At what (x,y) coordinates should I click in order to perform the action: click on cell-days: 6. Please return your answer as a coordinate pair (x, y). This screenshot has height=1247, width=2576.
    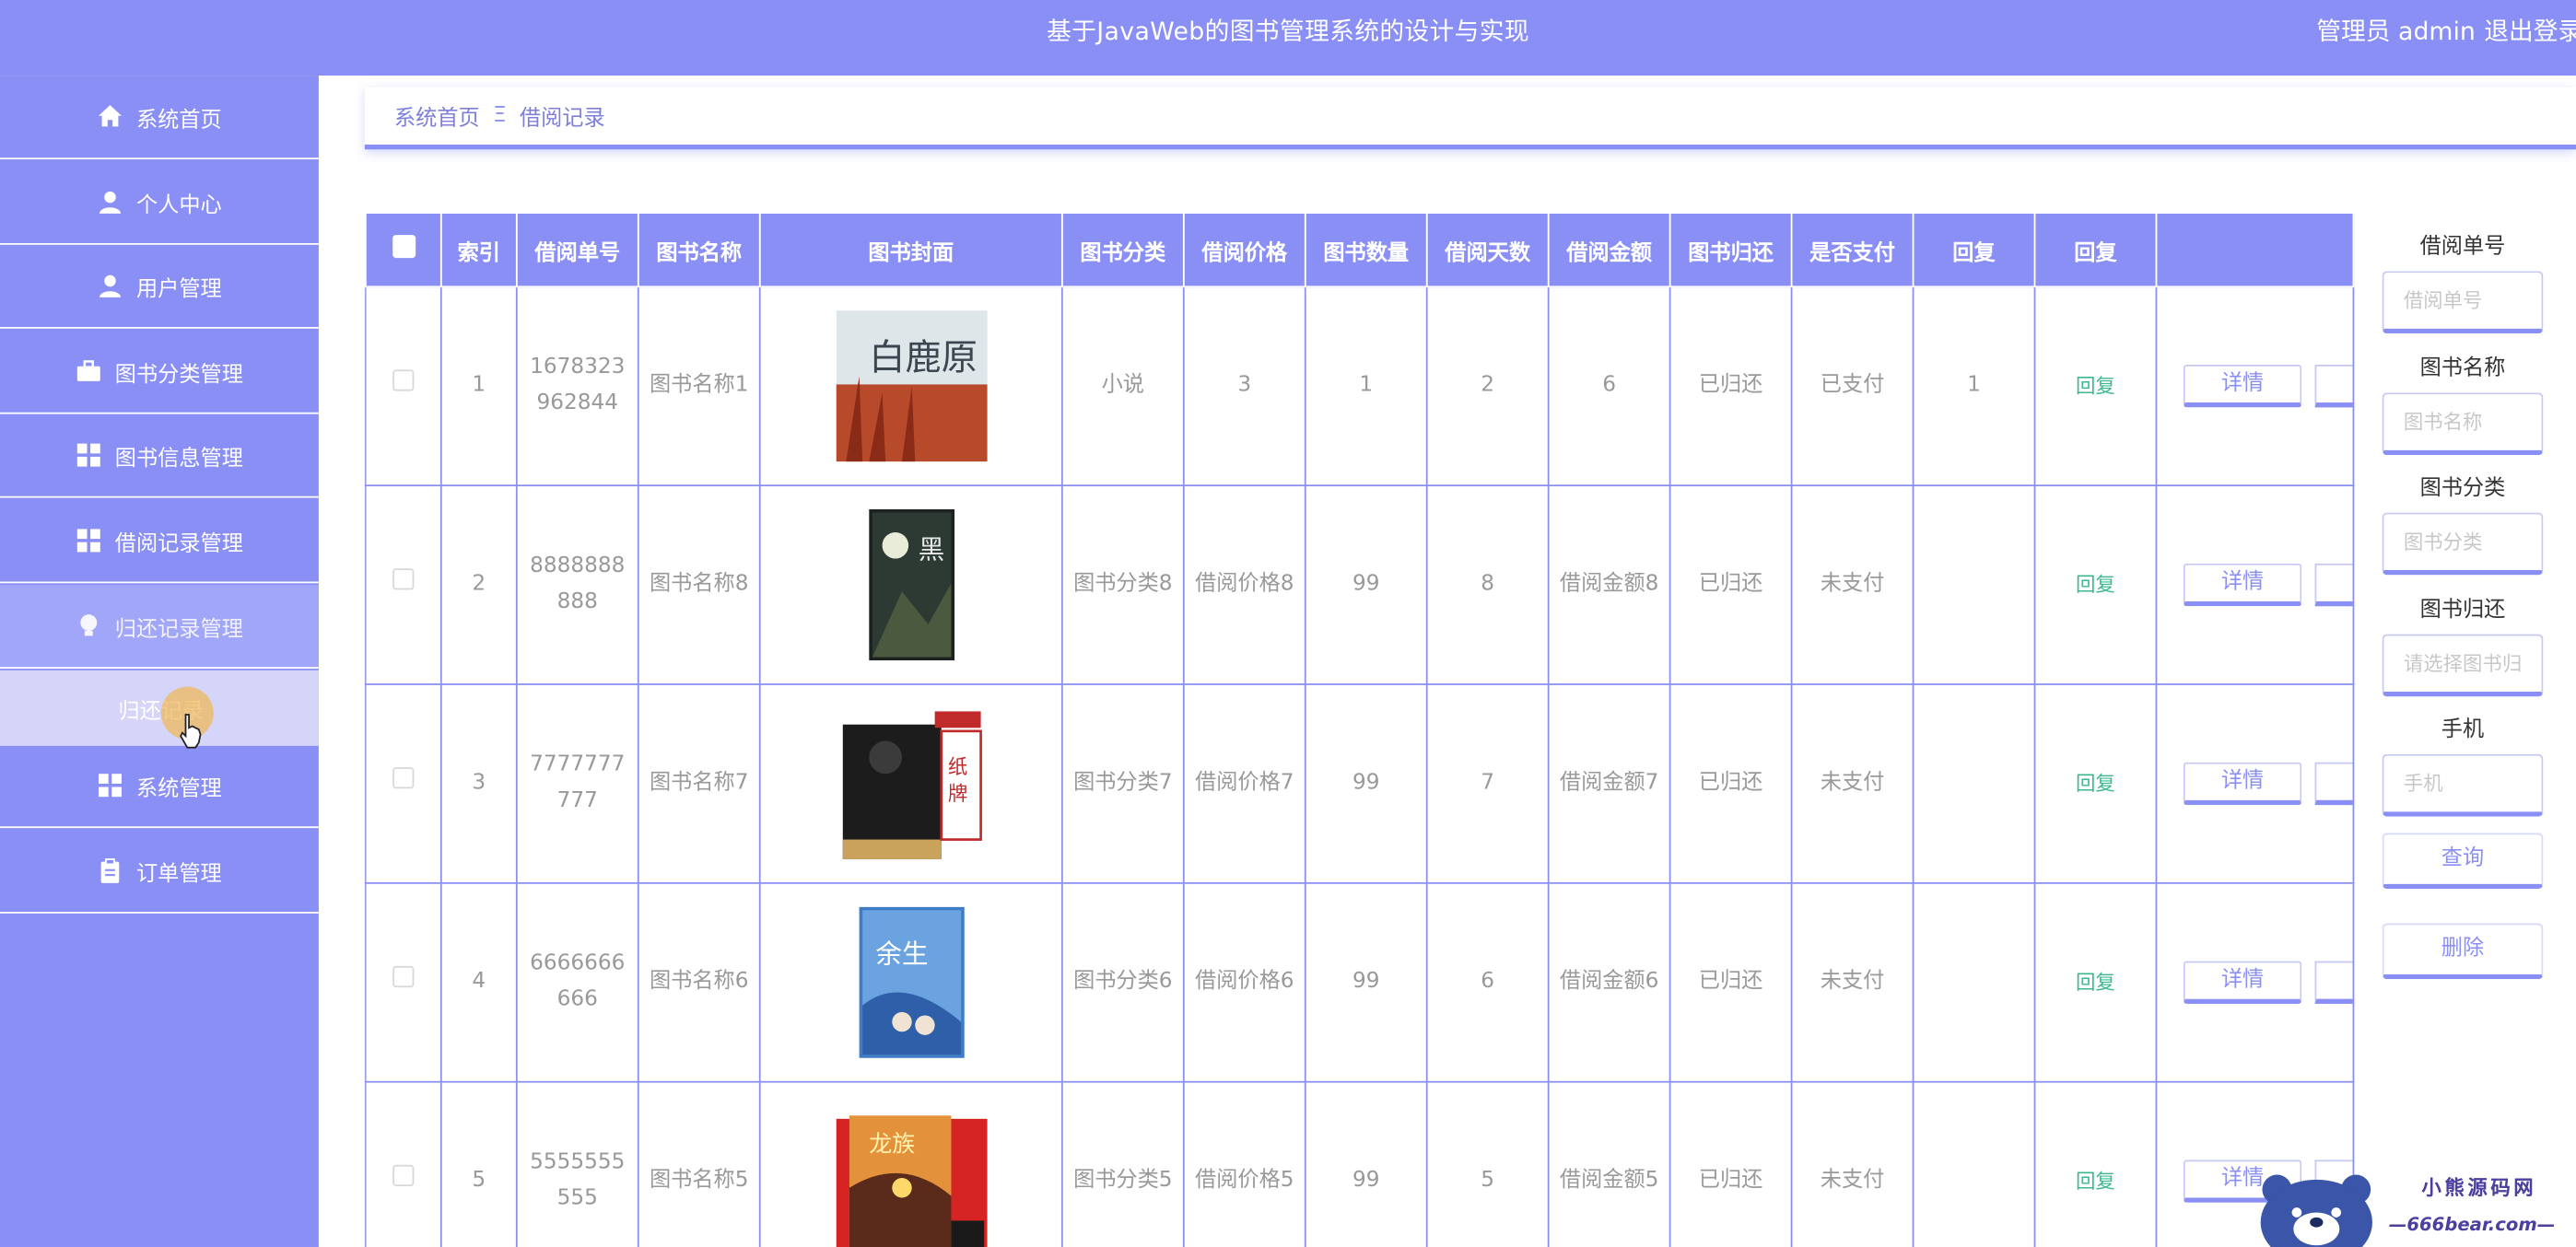
    Looking at the image, I should click on (1487, 982).